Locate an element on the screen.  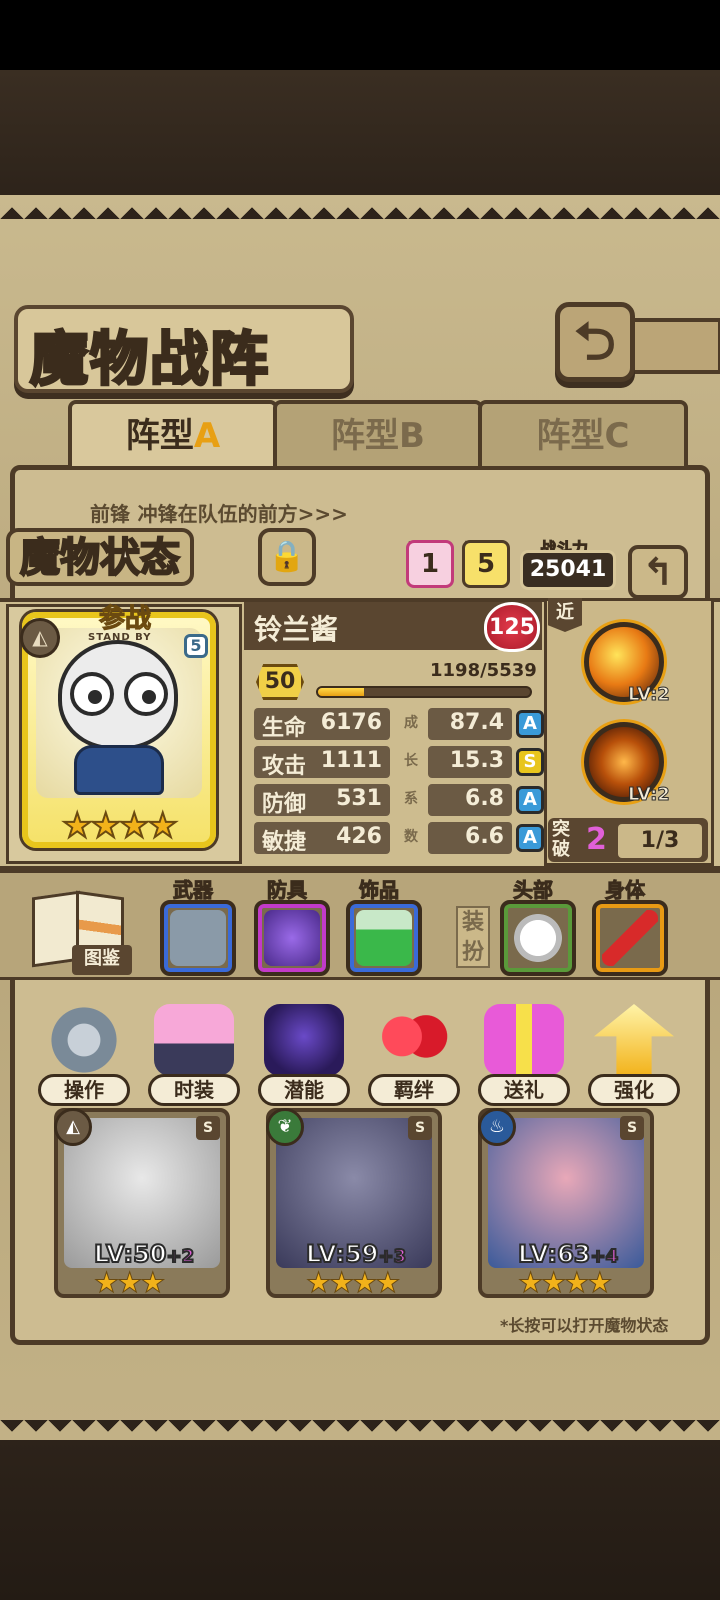
red-scroll-icon is located at coordinates (630, 938).